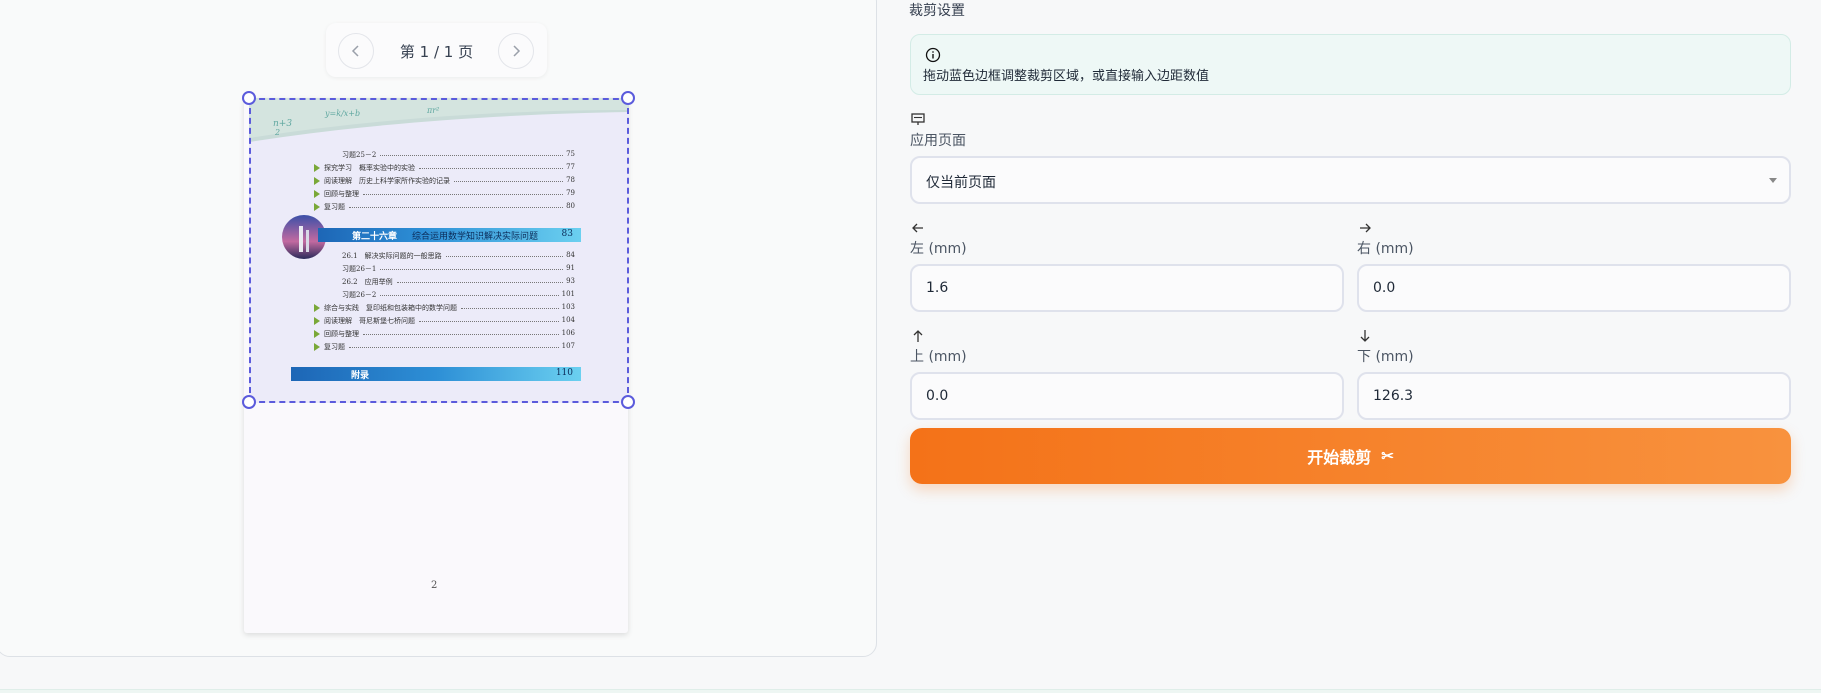 The image size is (1821, 693). I want to click on right-margin-label: 右 (mm), so click(1385, 249).